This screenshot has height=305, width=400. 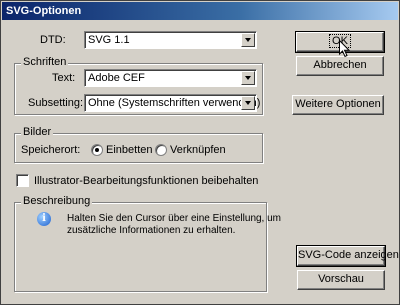 I want to click on show-svg-code-button: SVG-Code anzeigen, so click(x=347, y=256).